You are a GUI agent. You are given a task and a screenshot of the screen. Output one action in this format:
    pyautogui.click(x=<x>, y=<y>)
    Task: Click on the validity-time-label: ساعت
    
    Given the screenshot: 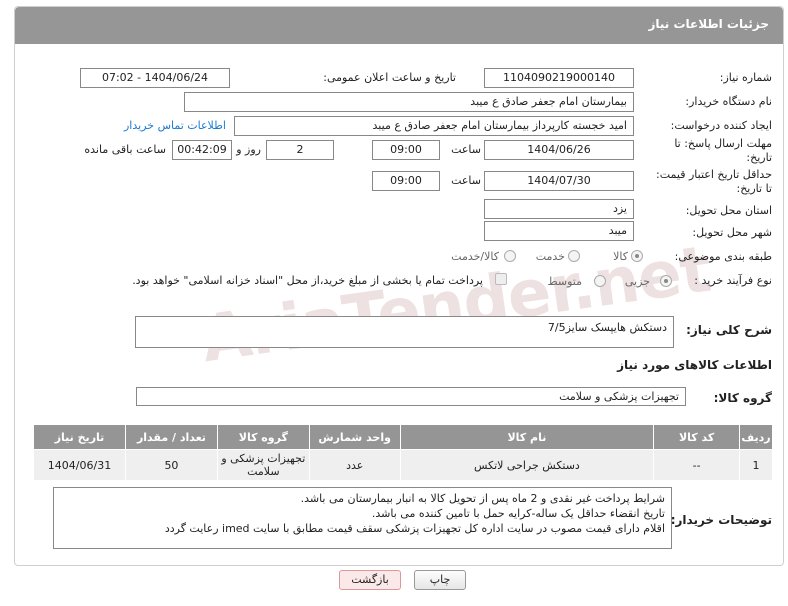 What is the action you would take?
    pyautogui.click(x=466, y=180)
    